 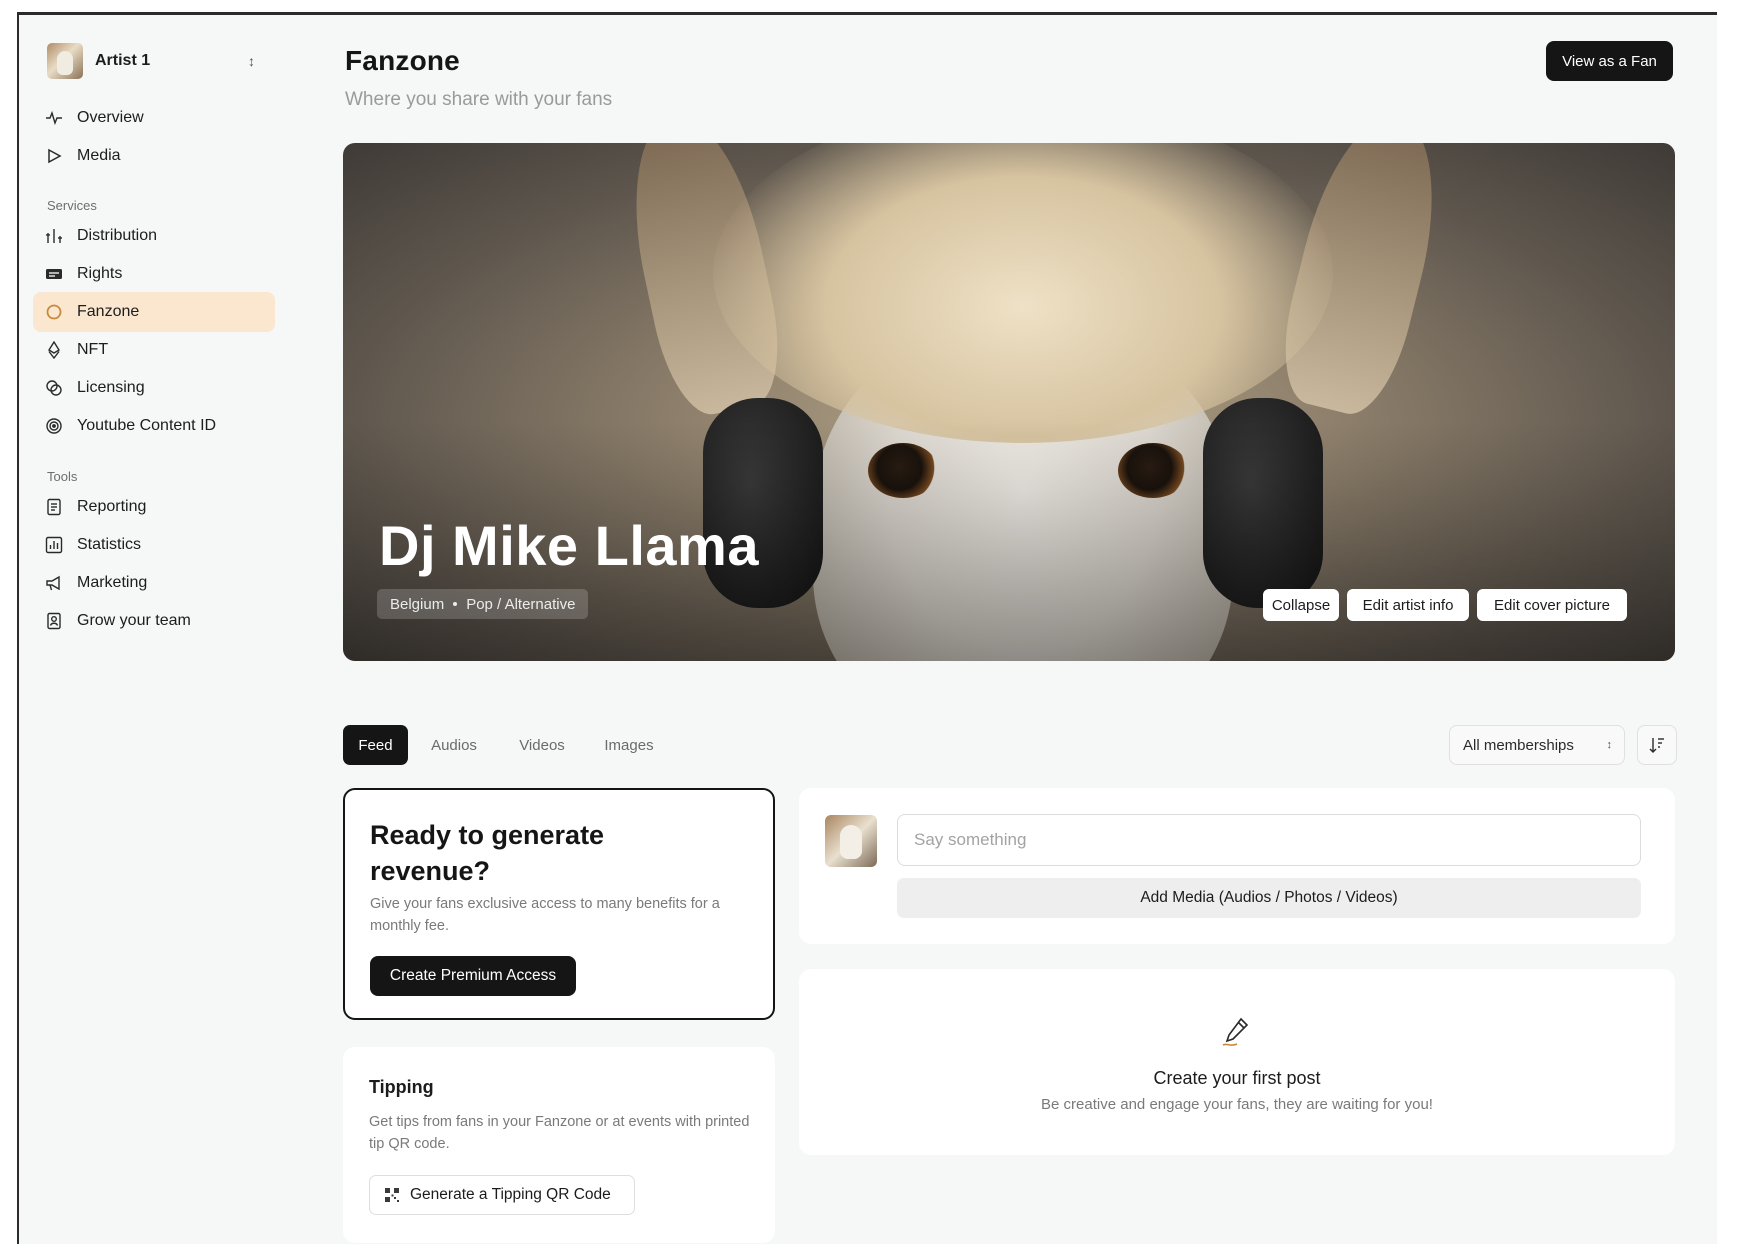 I want to click on account-name: Artist 1, so click(x=123, y=60).